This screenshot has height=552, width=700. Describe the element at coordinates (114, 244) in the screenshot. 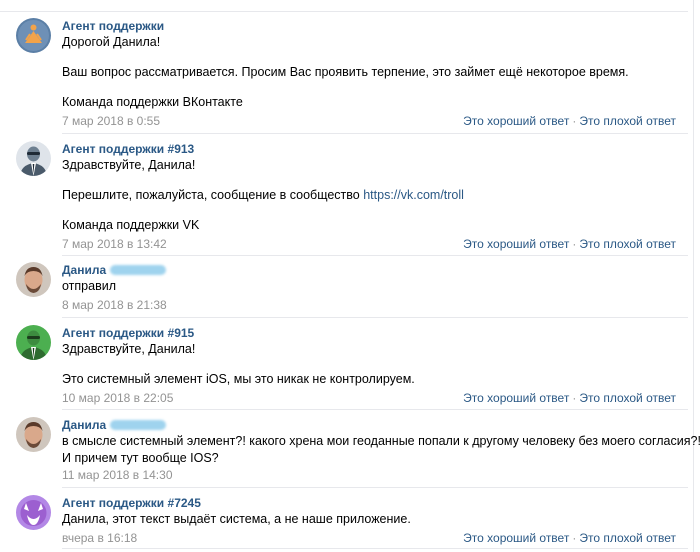

I see `message-date: 7 мар 2018 в 13:42` at that location.